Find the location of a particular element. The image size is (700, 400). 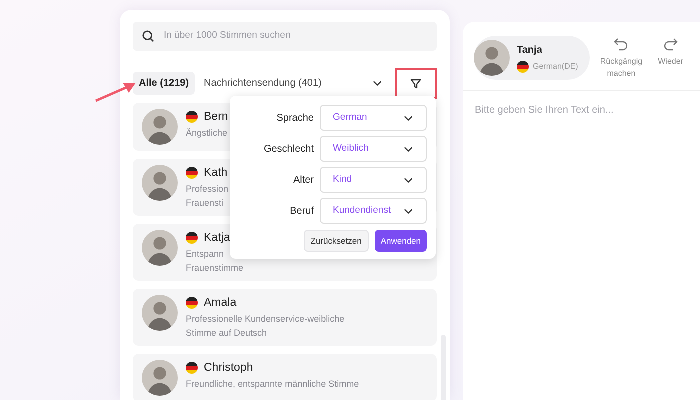

voice-name: Katja is located at coordinates (217, 238).